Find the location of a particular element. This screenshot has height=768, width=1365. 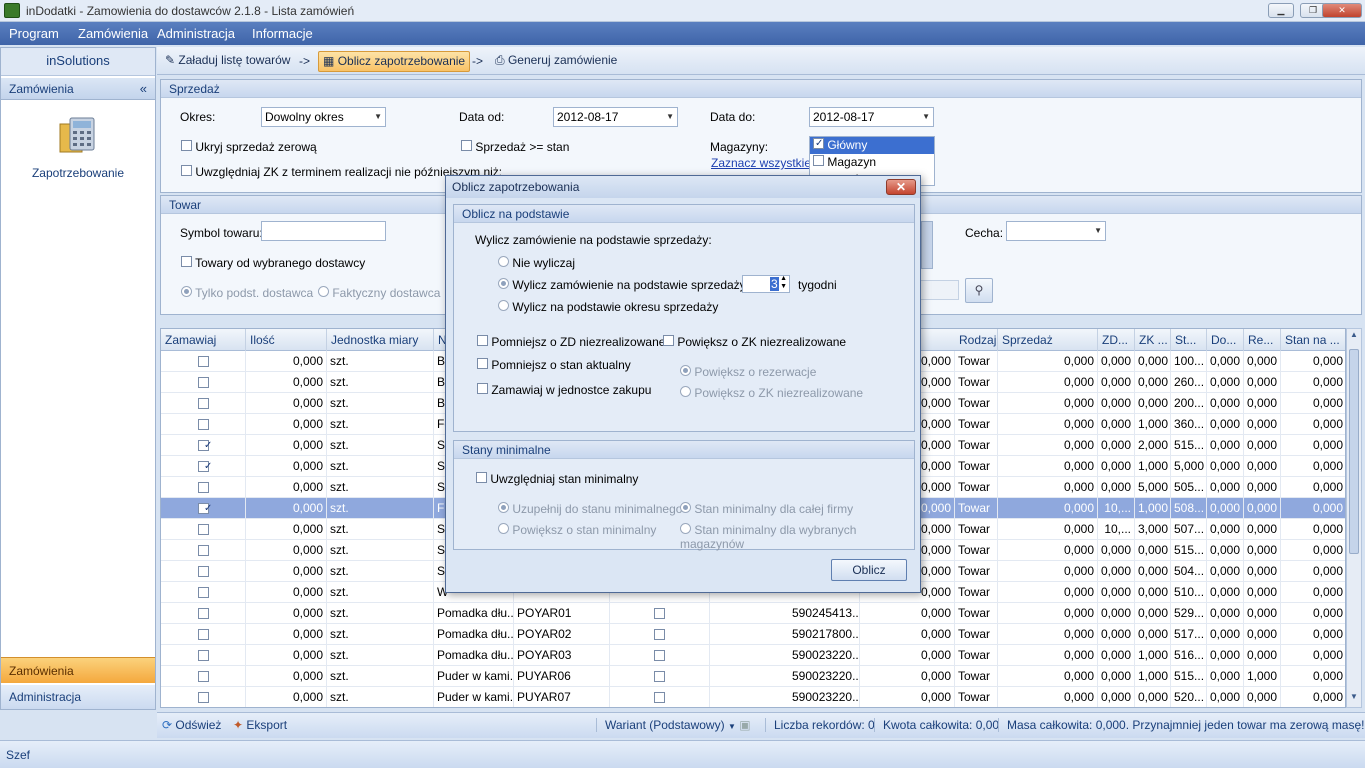

section-header-zamowienia: Zamówienia « is located at coordinates (78, 89).